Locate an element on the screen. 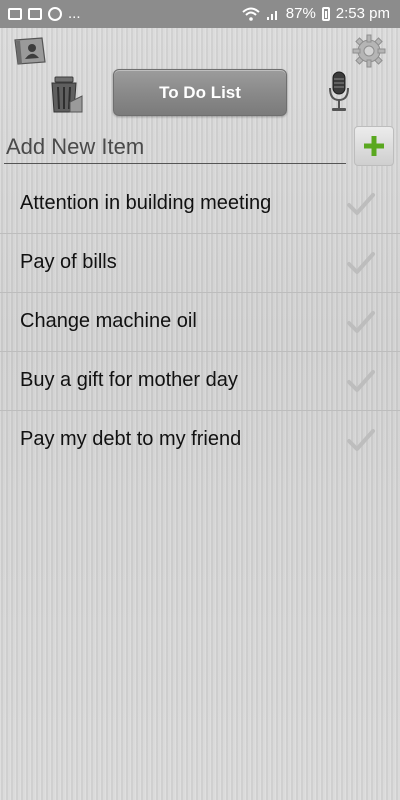 Image resolution: width=400 pixels, height=800 pixels. item-label: Pay my debt to my friend is located at coordinates (131, 439).